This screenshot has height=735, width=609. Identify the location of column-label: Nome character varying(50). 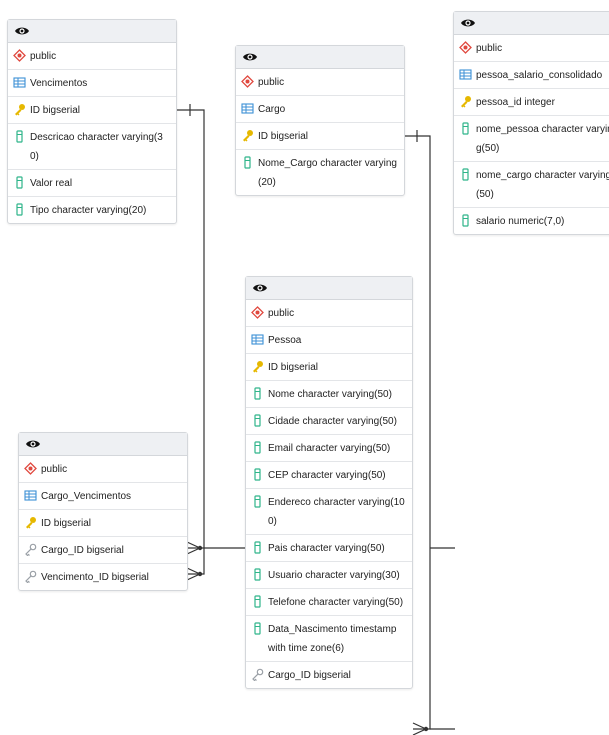
(330, 394).